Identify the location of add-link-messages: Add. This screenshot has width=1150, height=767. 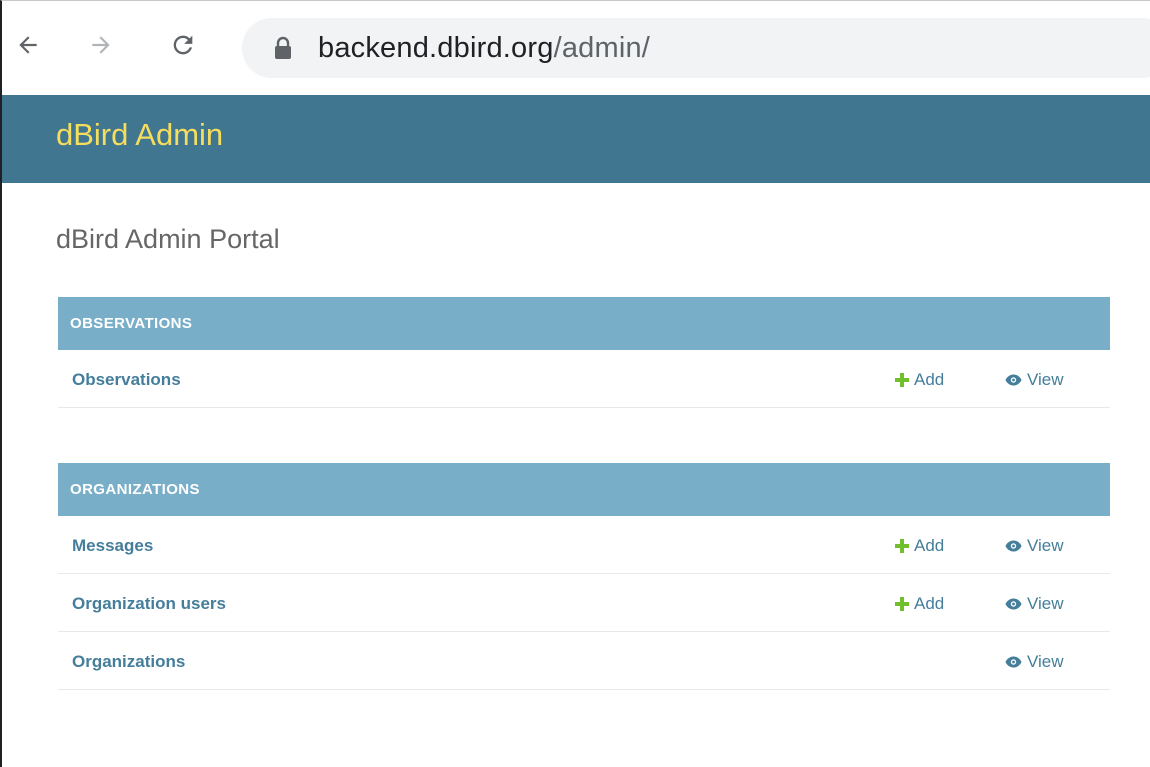
(919, 546).